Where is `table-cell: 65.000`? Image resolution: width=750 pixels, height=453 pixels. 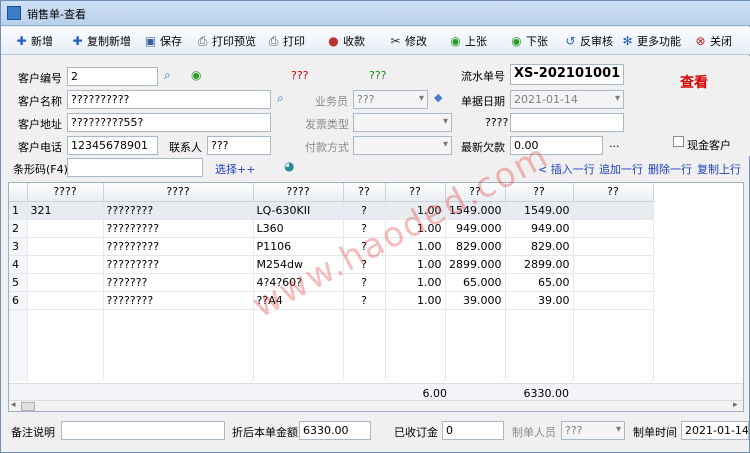 table-cell: 65.000 is located at coordinates (475, 282).